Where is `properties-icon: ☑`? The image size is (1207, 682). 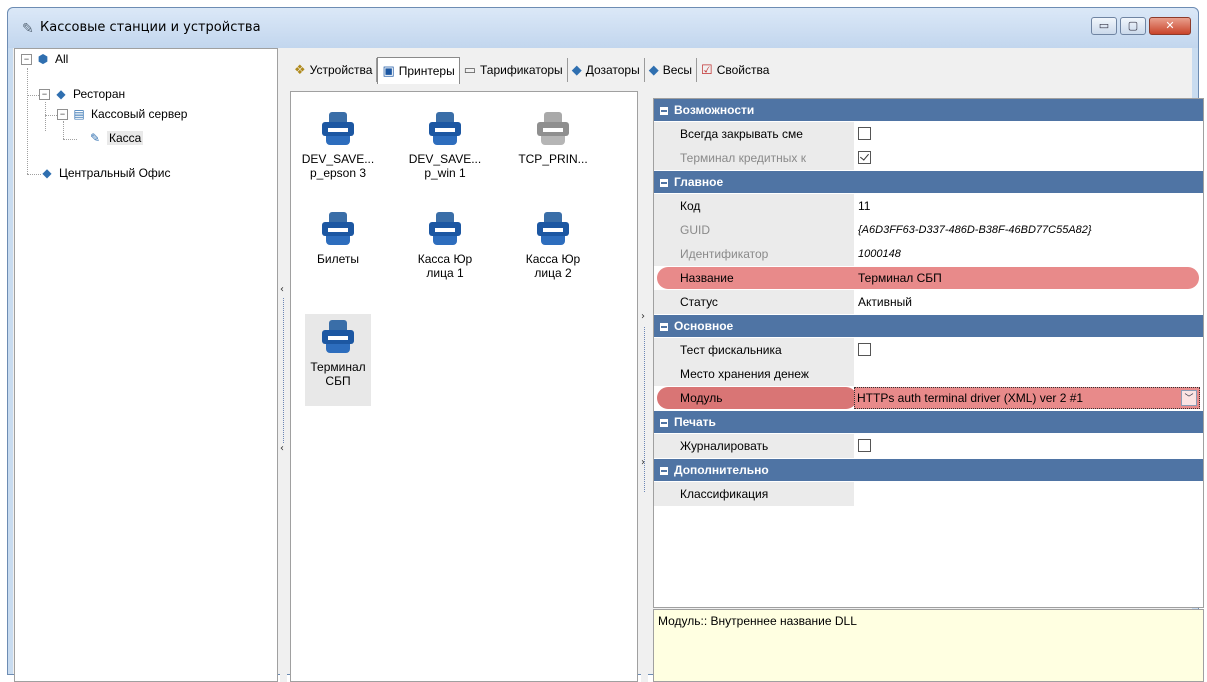
properties-icon: ☑ is located at coordinates (707, 69).